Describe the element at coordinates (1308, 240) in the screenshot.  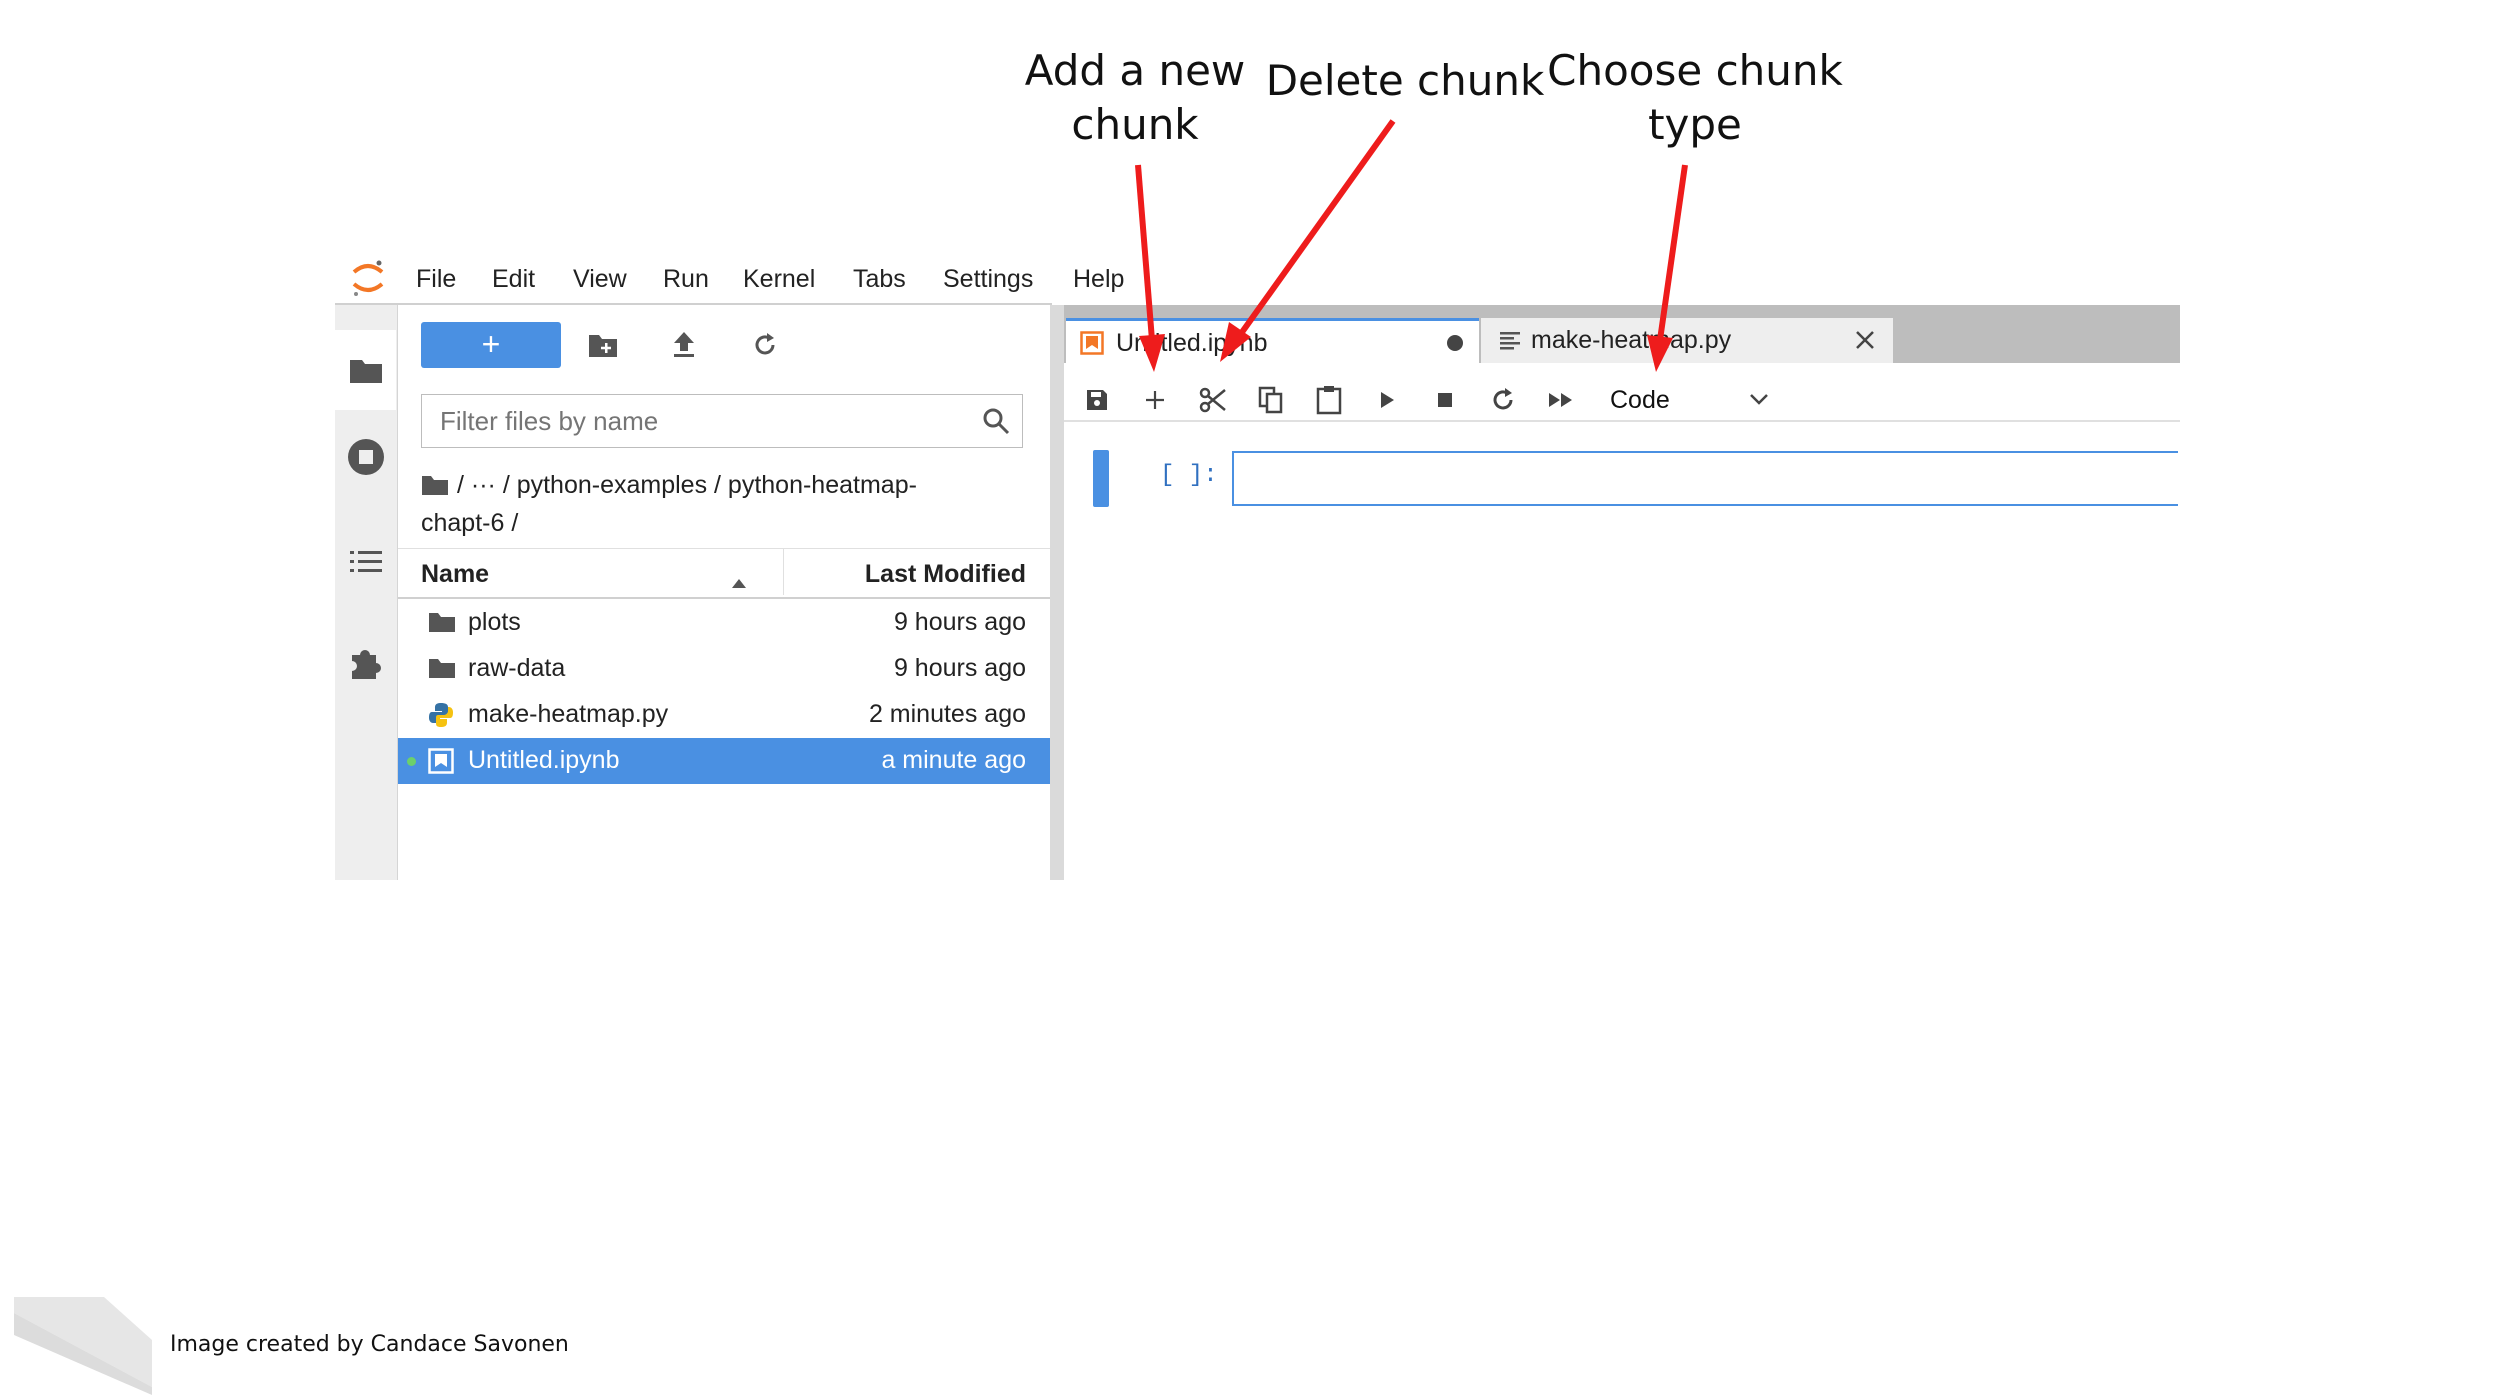
I see `arrow-delete-chunk` at that location.